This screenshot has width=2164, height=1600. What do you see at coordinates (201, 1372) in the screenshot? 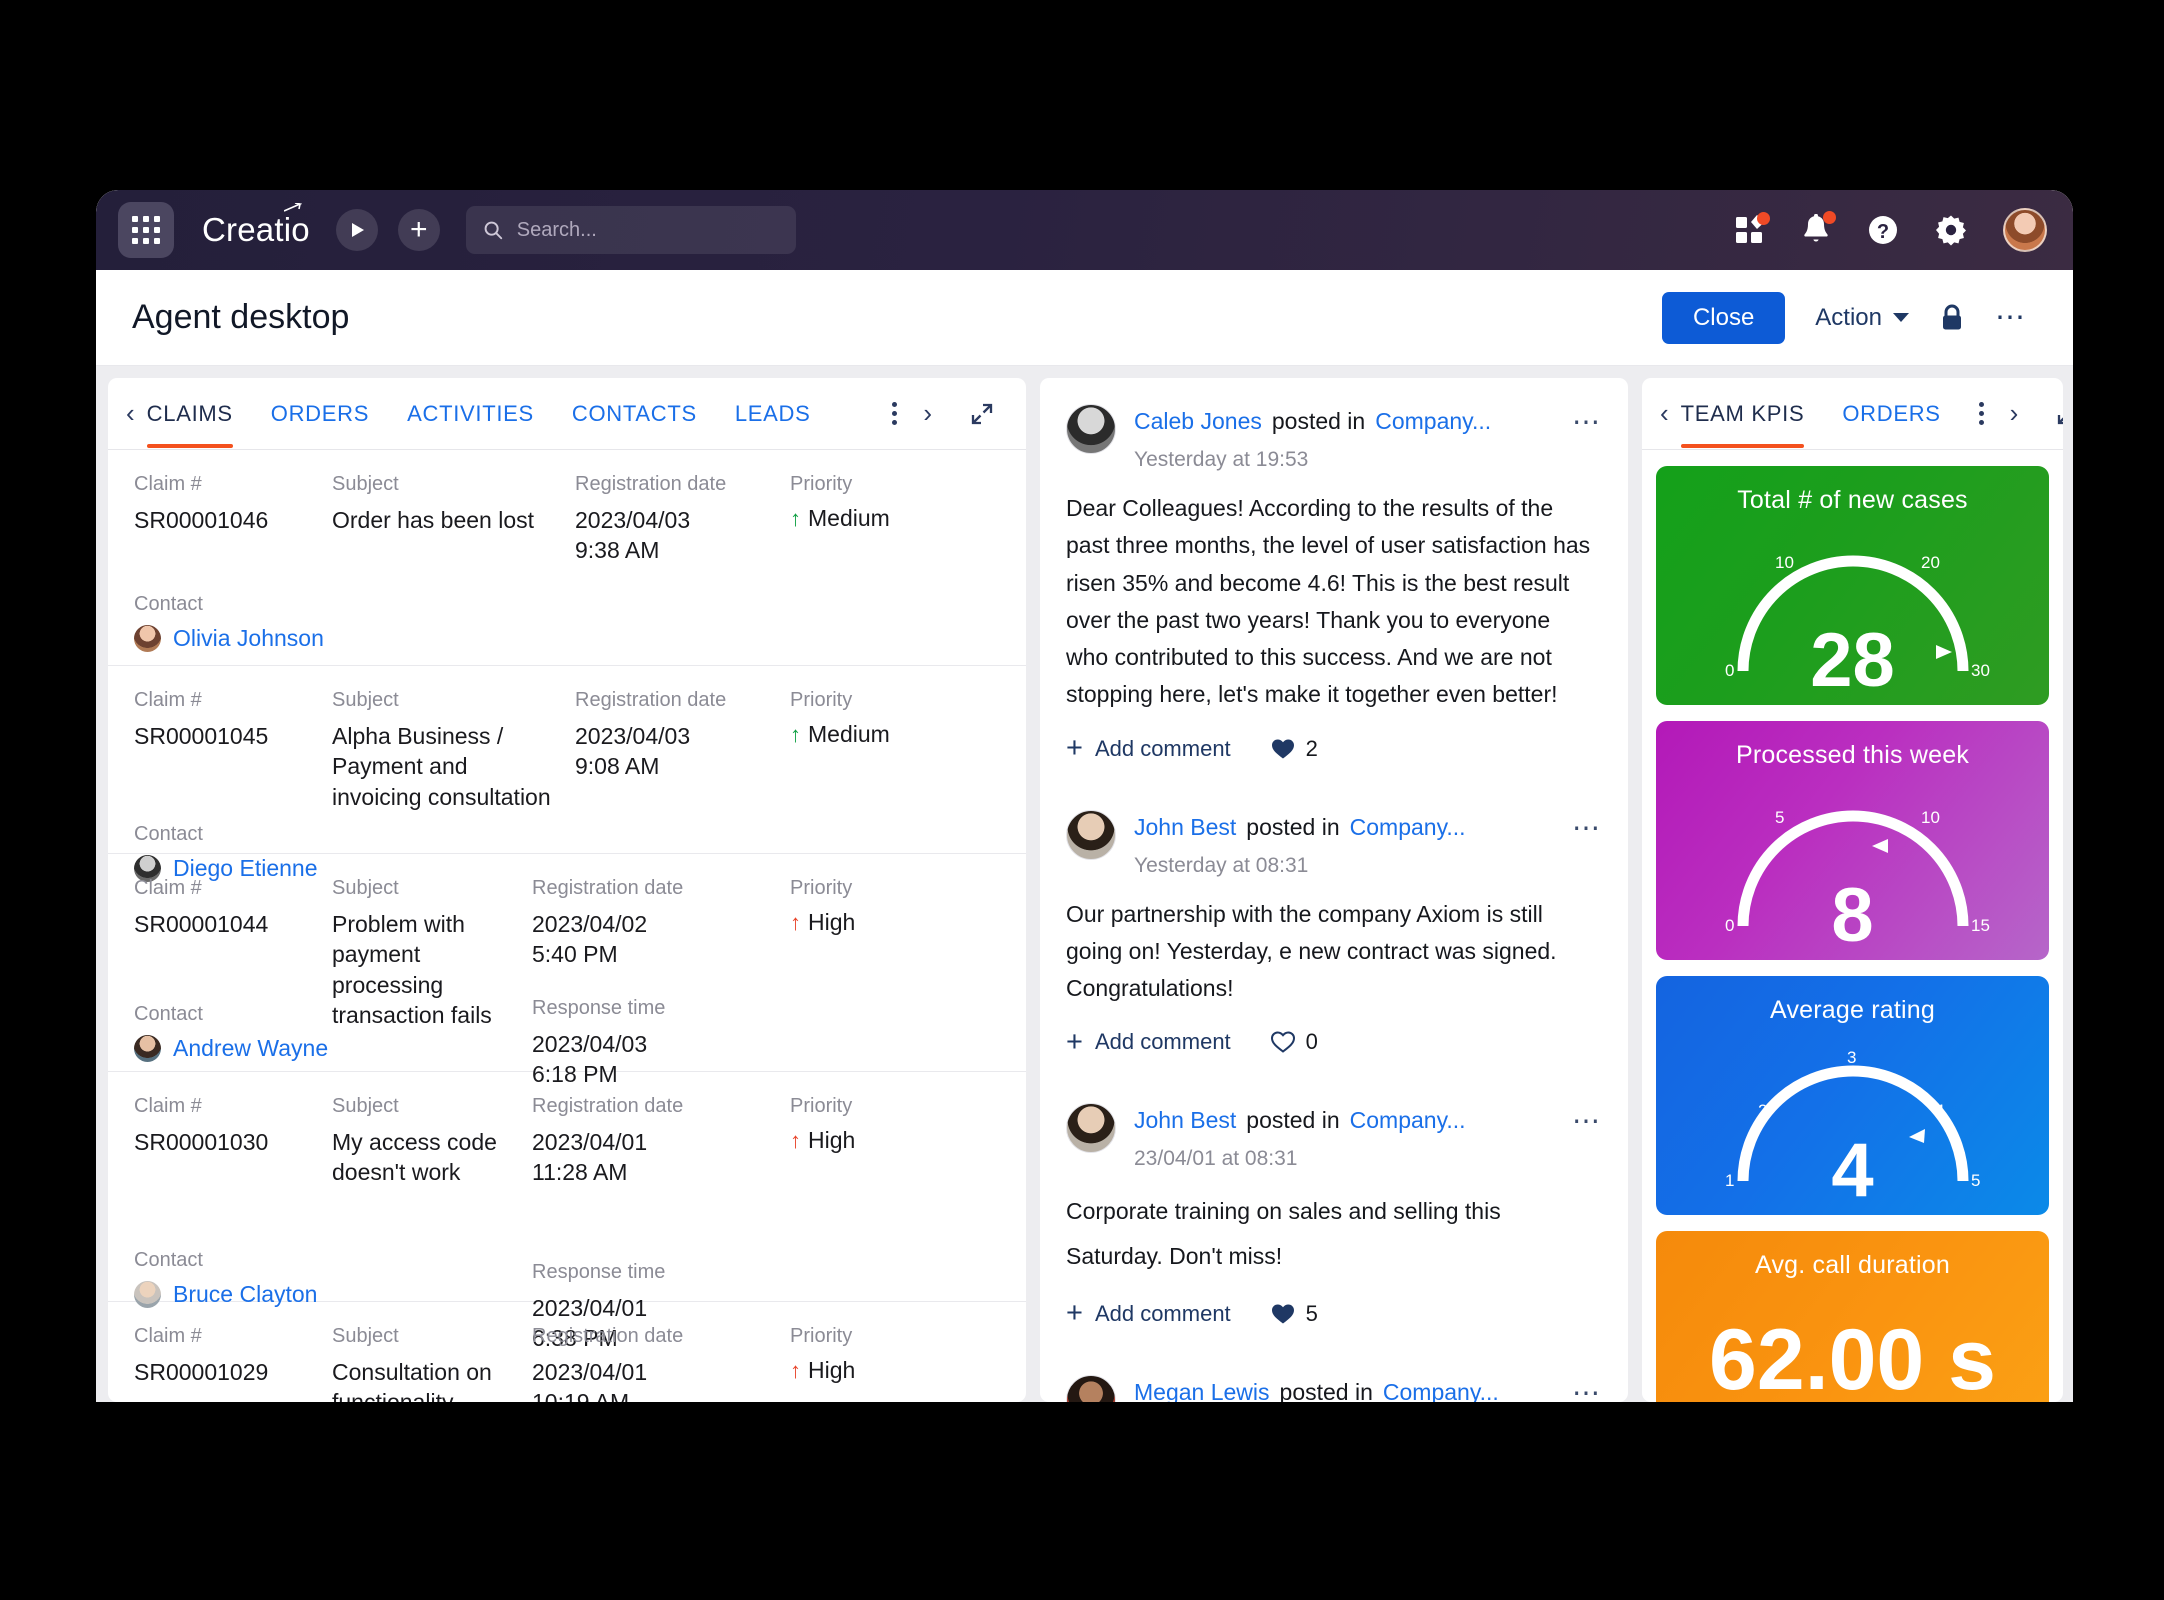
I see `cell-claim-no: SR00001029` at bounding box center [201, 1372].